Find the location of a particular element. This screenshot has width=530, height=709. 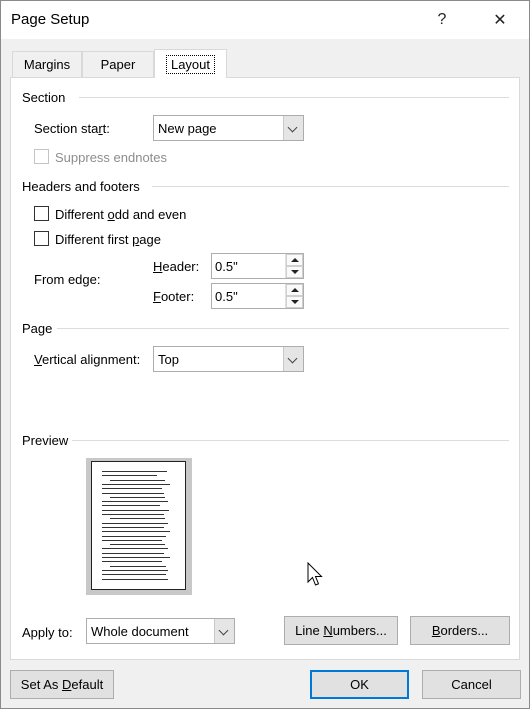

close-button: ✕ is located at coordinates (500, 20).